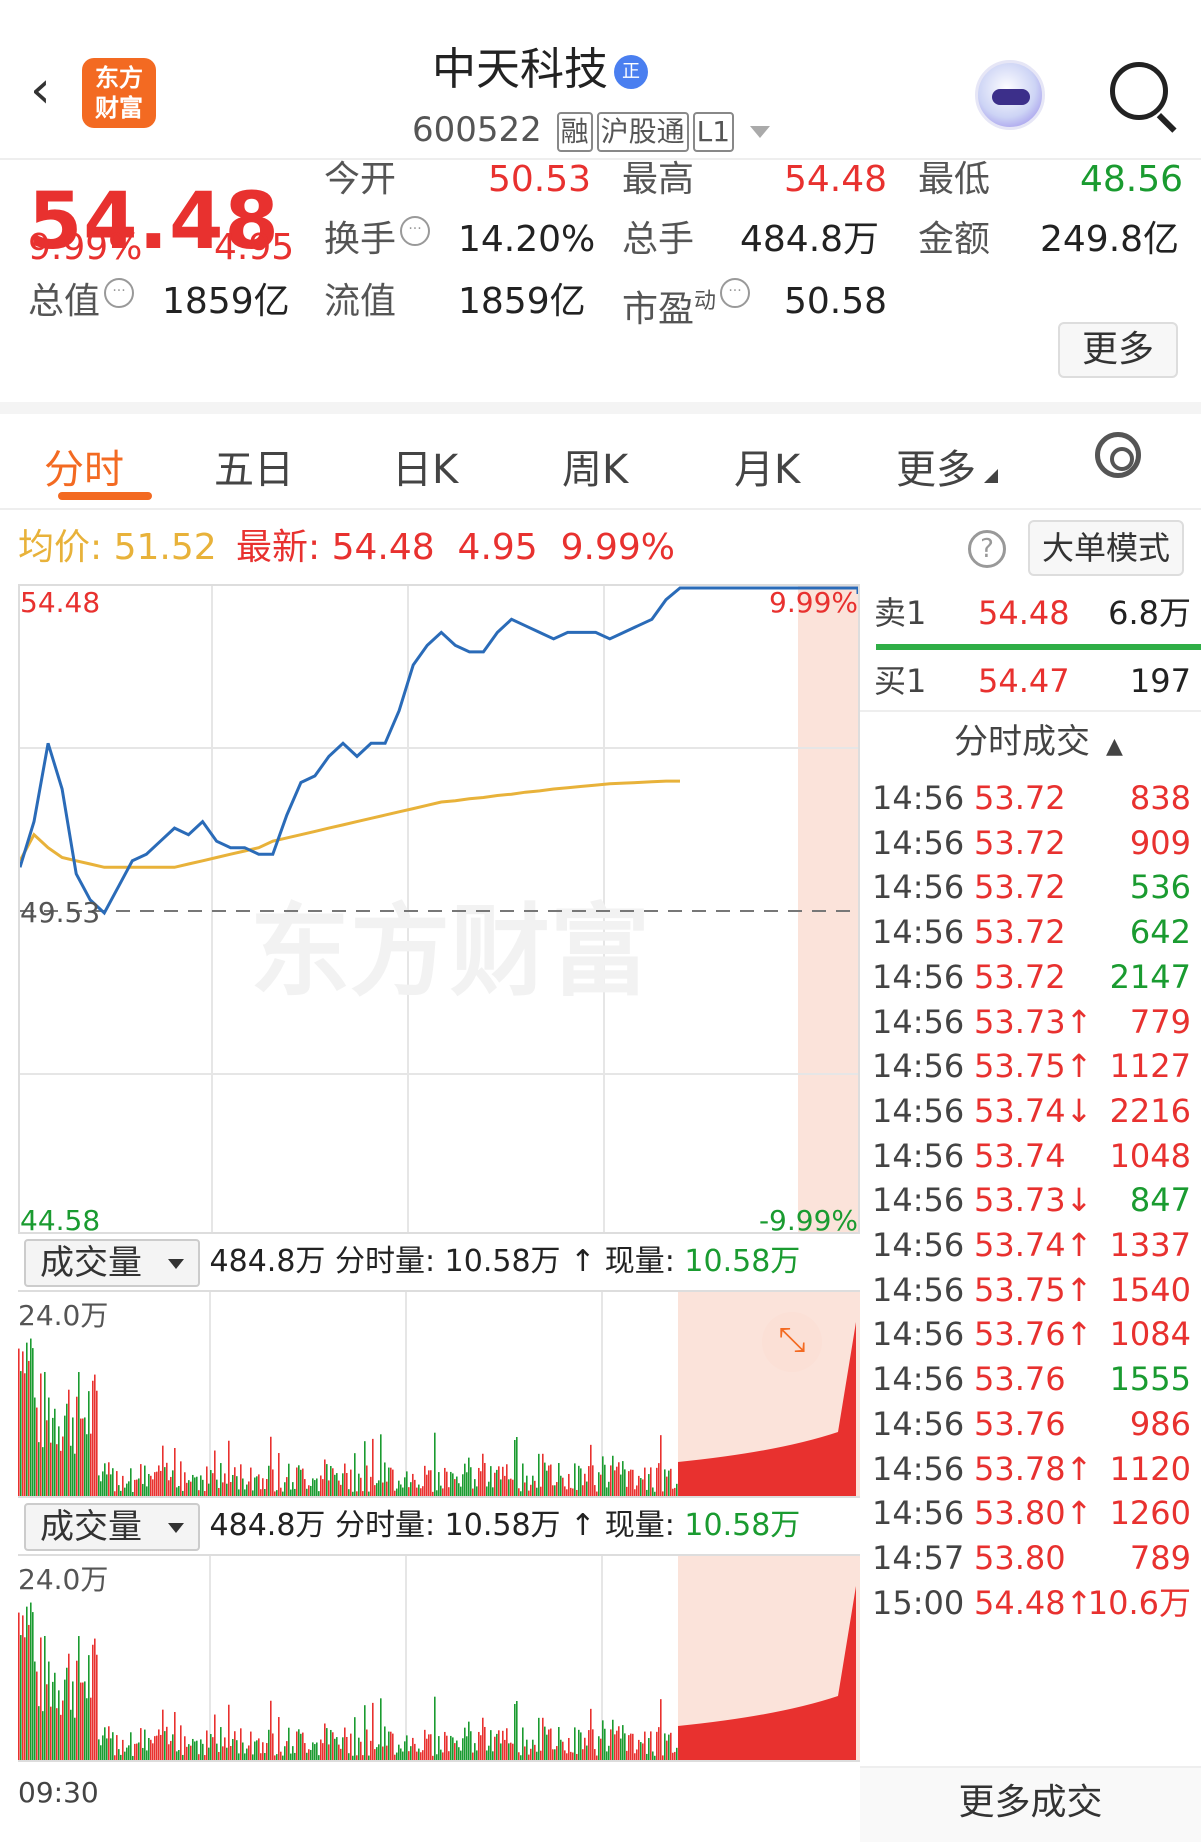 The image size is (1201, 1842). Describe the element at coordinates (439, 751) in the screenshot. I see `price-line` at that location.